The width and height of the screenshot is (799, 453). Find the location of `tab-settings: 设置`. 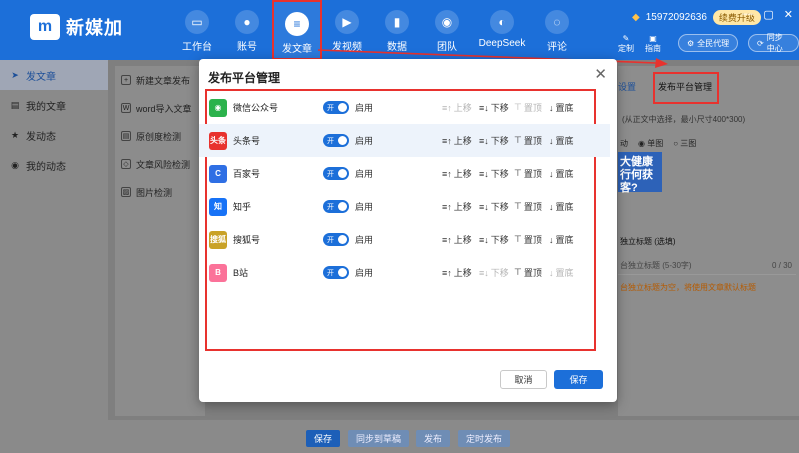

tab-settings: 设置 is located at coordinates (627, 86).